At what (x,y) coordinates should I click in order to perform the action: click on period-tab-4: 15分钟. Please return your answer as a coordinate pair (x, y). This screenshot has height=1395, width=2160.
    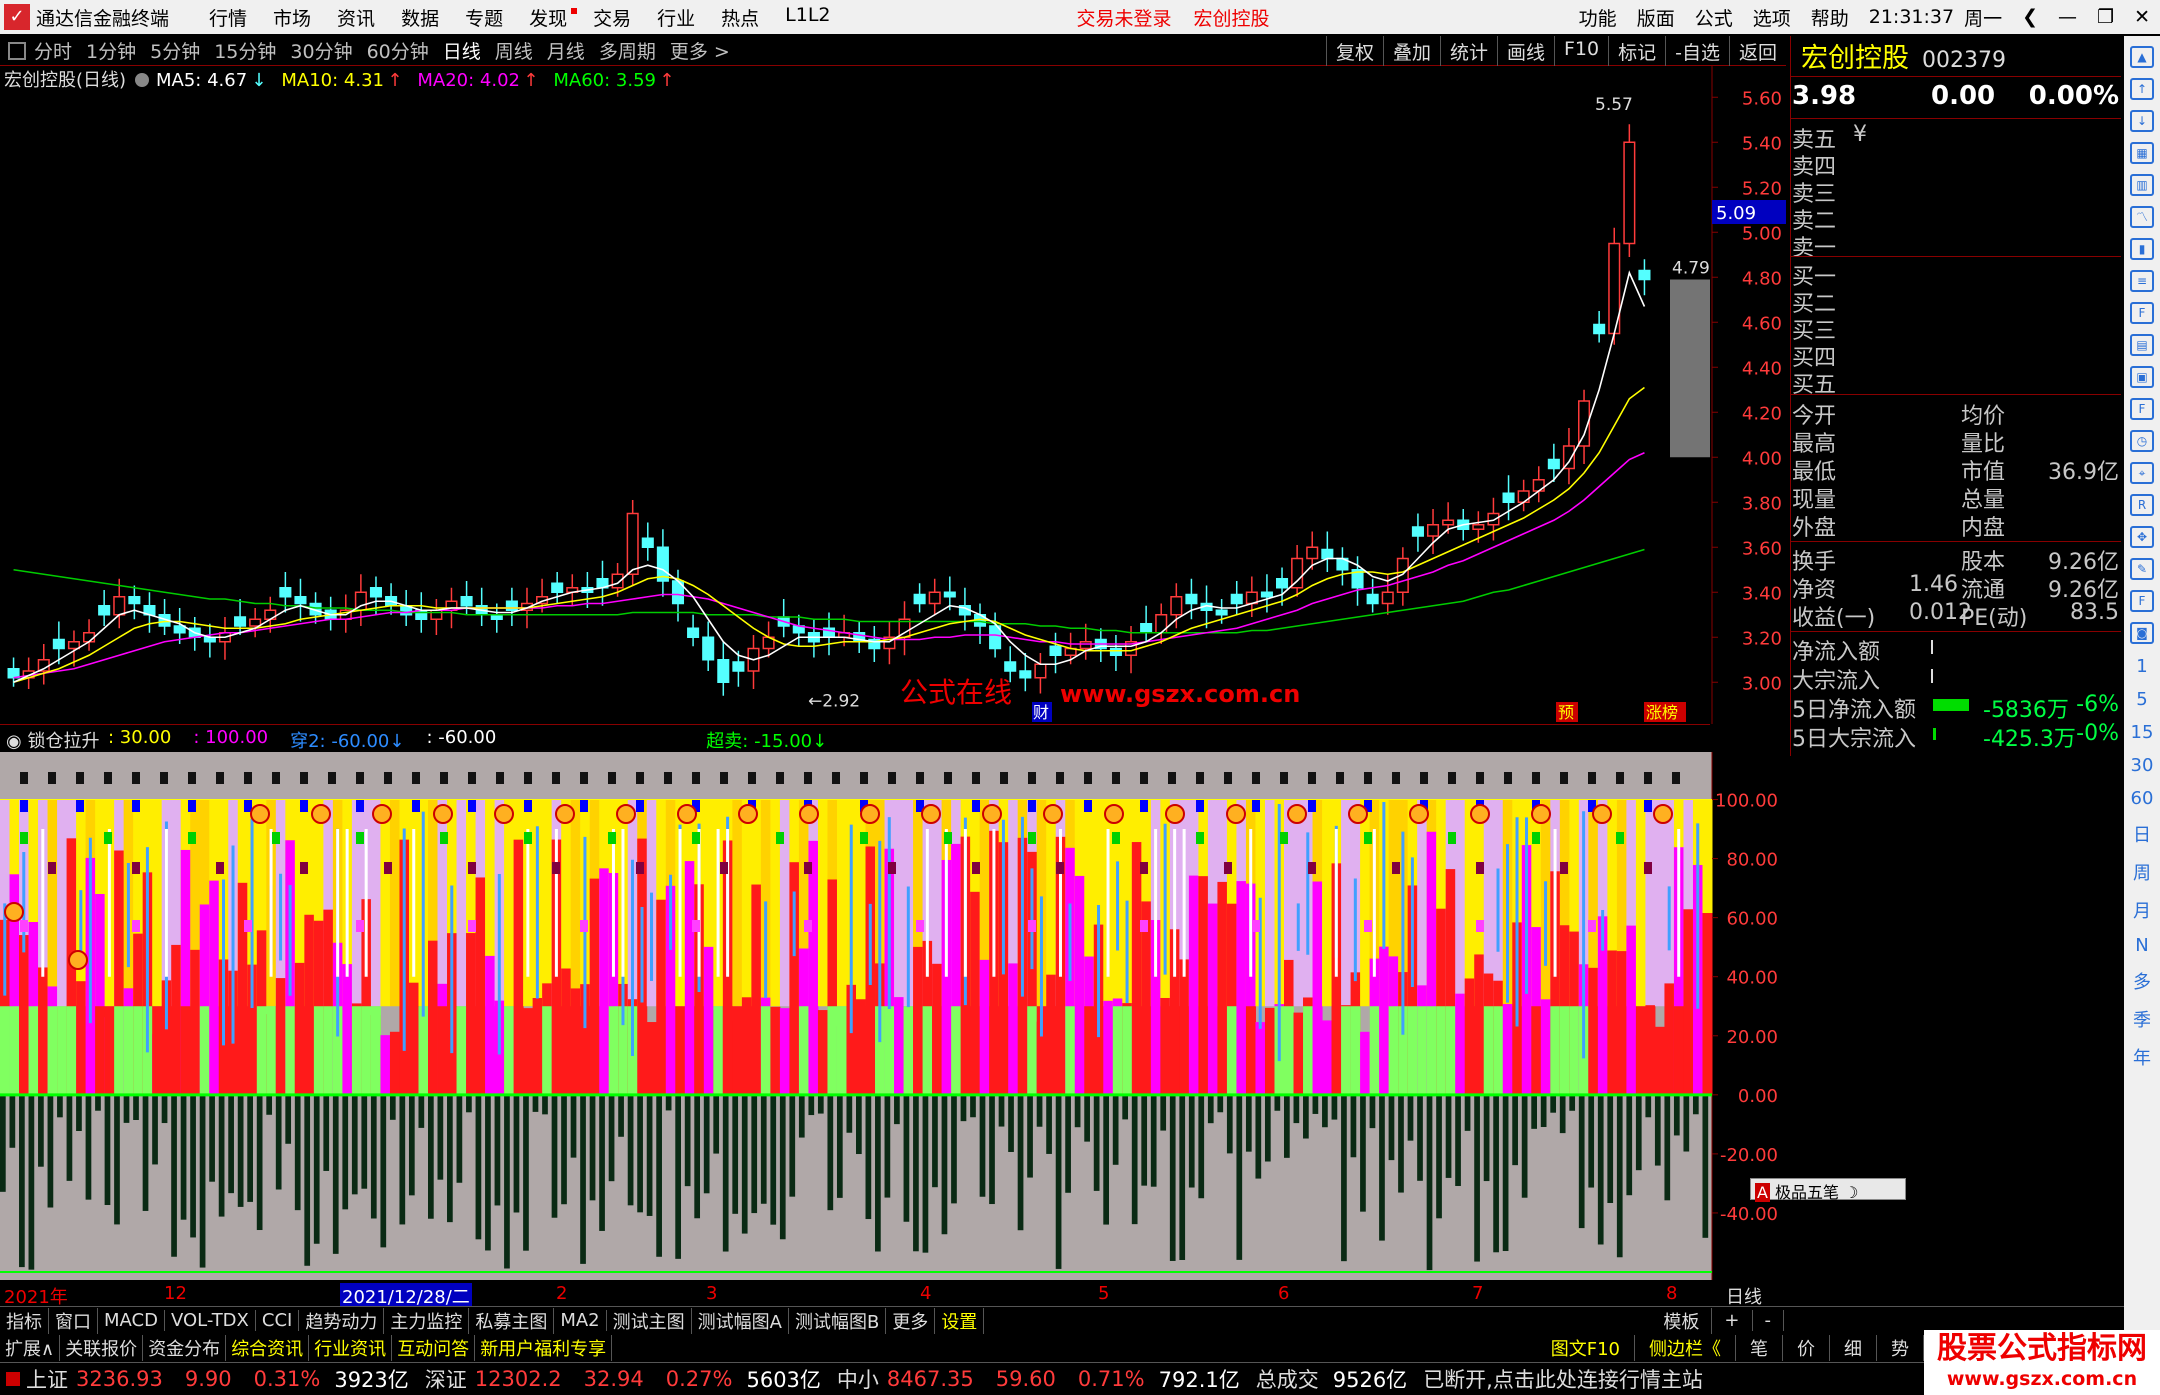
    Looking at the image, I should click on (245, 50).